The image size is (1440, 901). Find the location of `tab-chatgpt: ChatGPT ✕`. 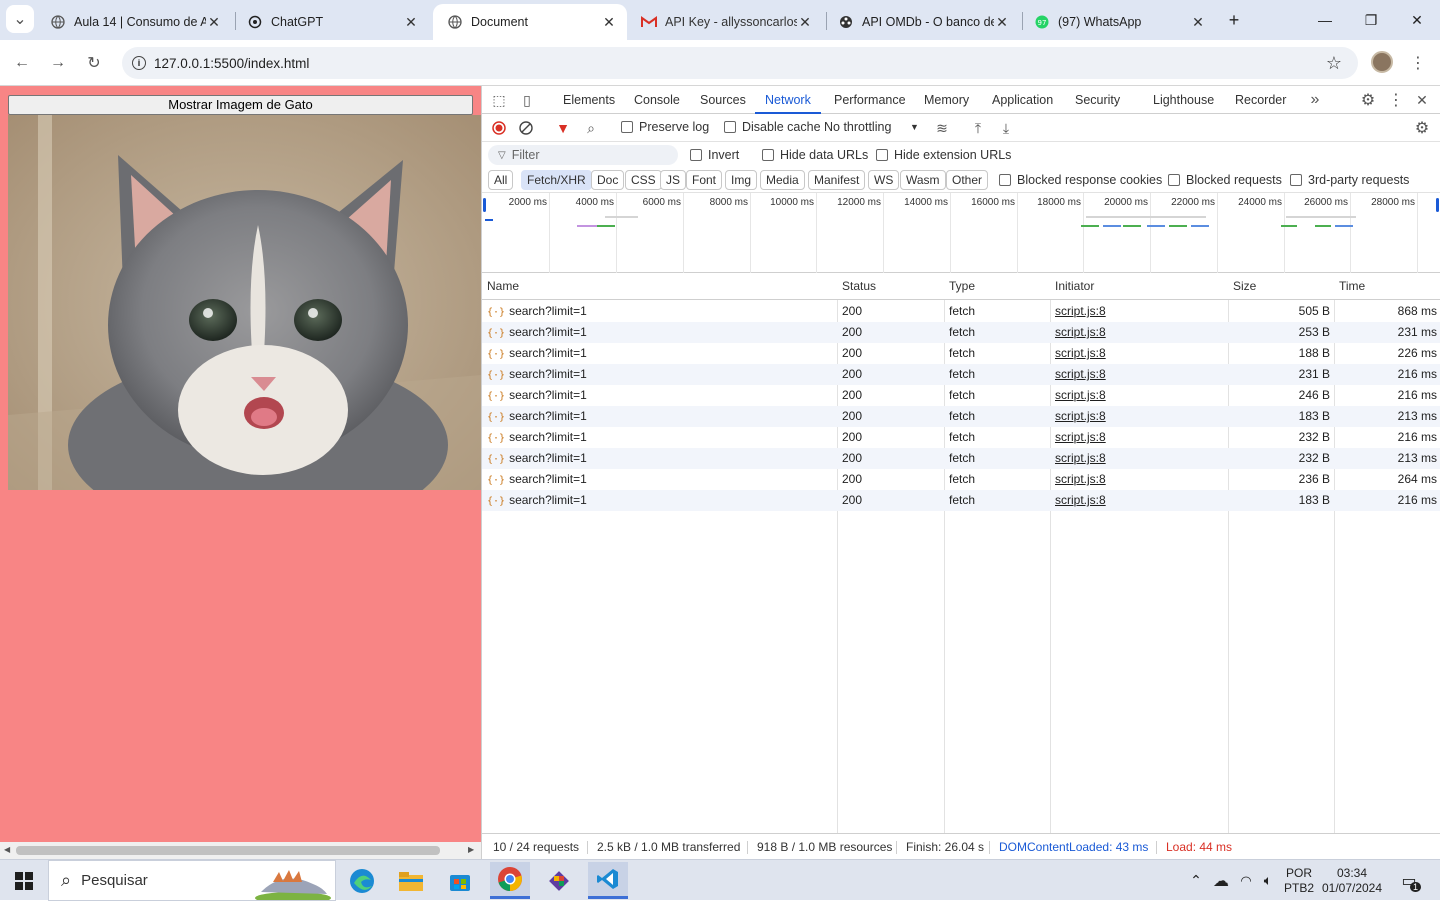

tab-chatgpt: ChatGPT ✕ is located at coordinates (331, 22).